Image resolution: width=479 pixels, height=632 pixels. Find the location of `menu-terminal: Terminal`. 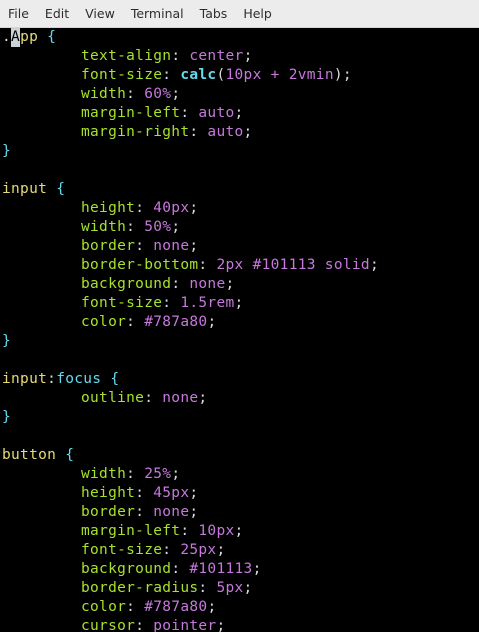

menu-terminal: Terminal is located at coordinates (157, 14).